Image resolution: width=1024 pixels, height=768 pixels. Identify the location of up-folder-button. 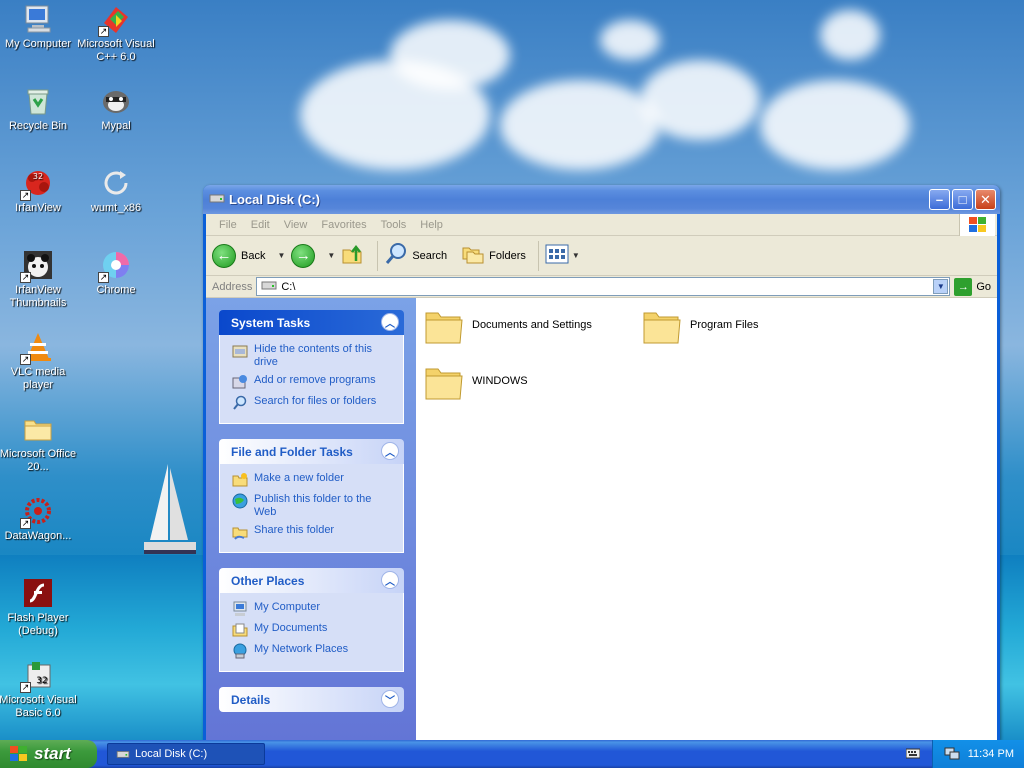
(353, 255).